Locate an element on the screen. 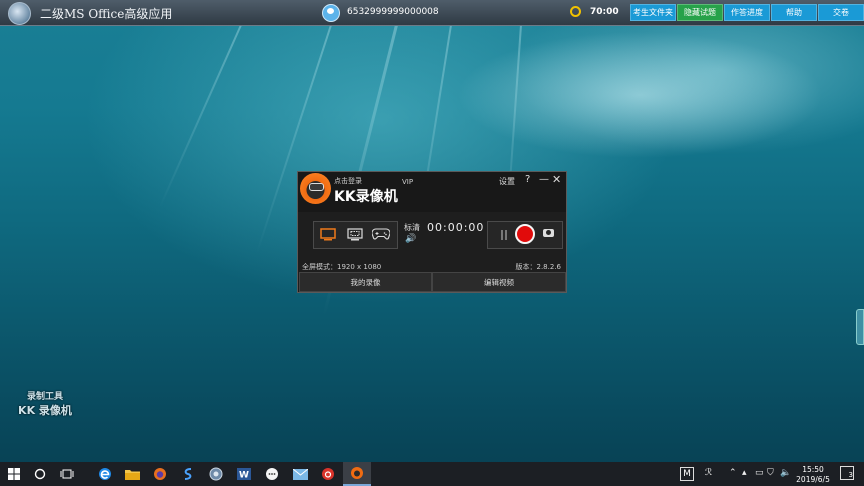  exam-logo-icon is located at coordinates (19, 13).